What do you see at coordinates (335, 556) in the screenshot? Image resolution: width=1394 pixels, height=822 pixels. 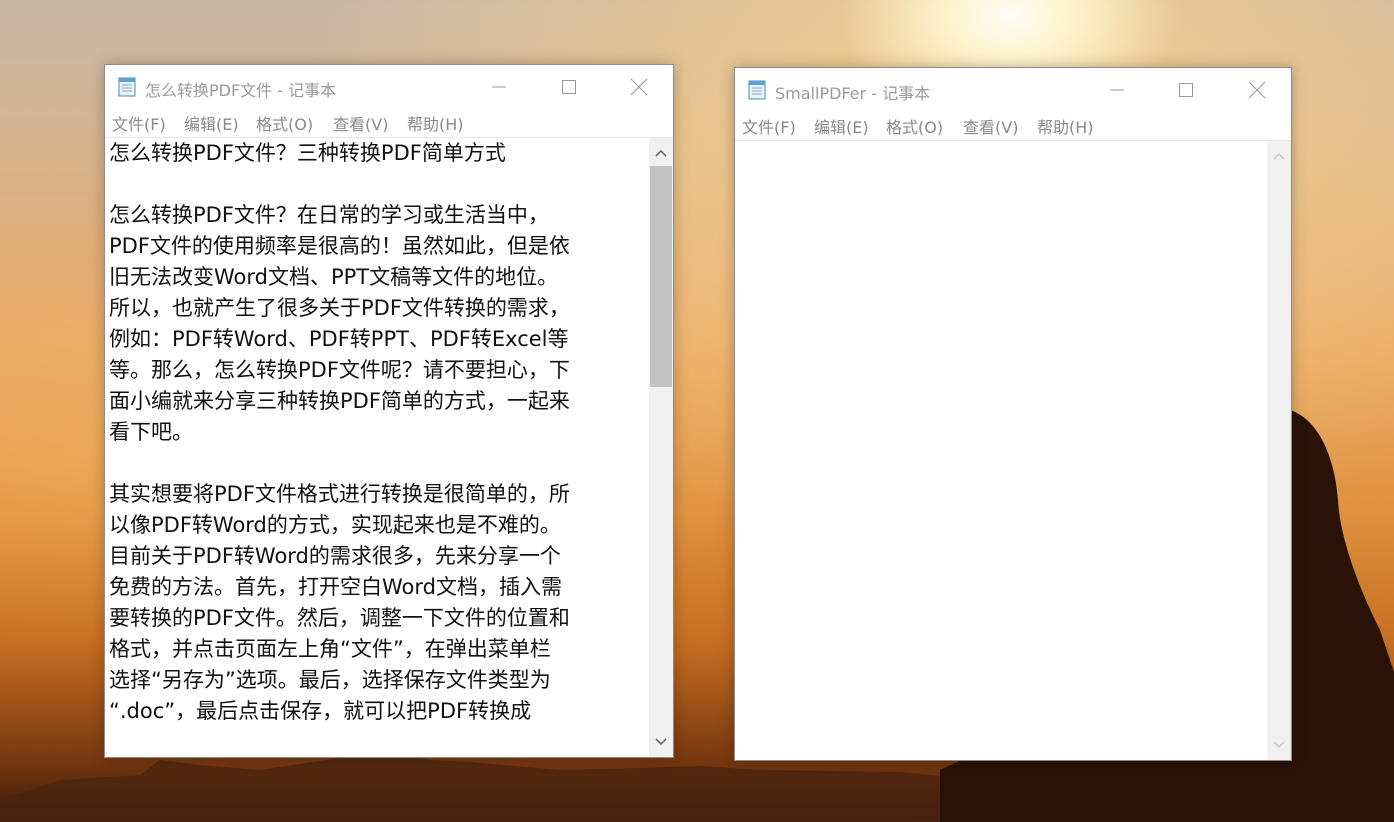 I see `text-line: 目前关于PDF转Word的需求很多，先来分享一个` at bounding box center [335, 556].